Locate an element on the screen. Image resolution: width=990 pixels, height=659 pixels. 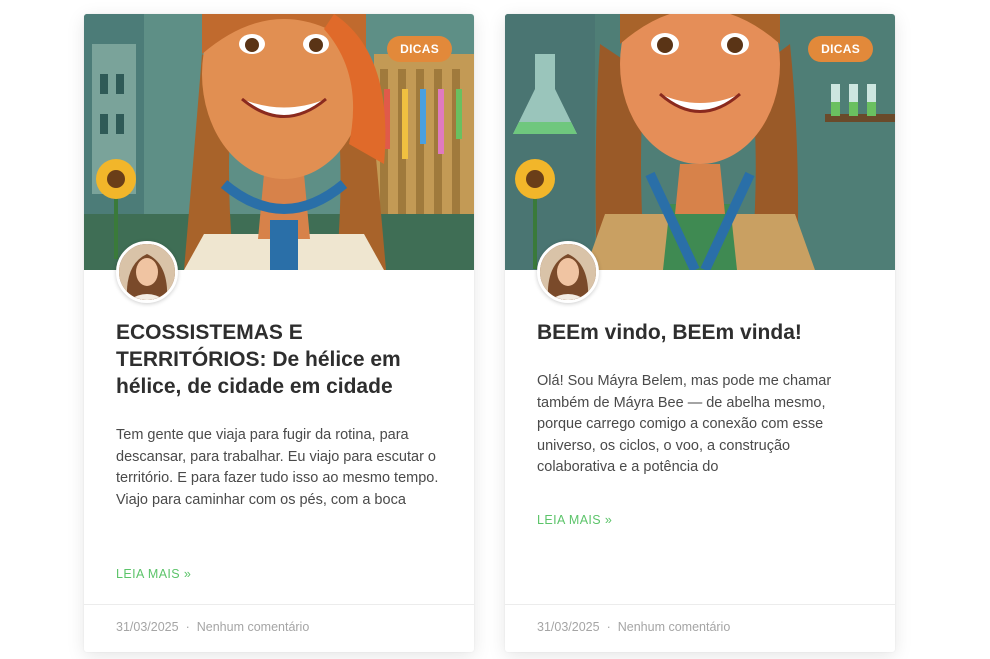
post-title: BEEm vindo, BEEm vinda! is located at coordinates (702, 332).